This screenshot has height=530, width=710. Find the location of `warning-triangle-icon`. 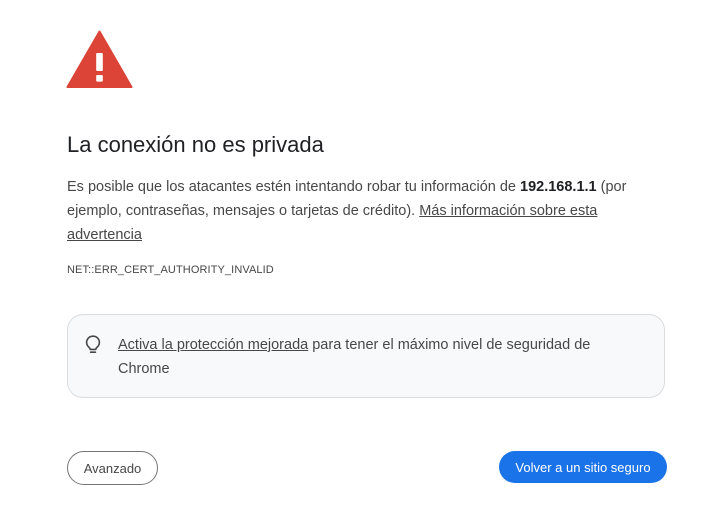

warning-triangle-icon is located at coordinates (99, 59).